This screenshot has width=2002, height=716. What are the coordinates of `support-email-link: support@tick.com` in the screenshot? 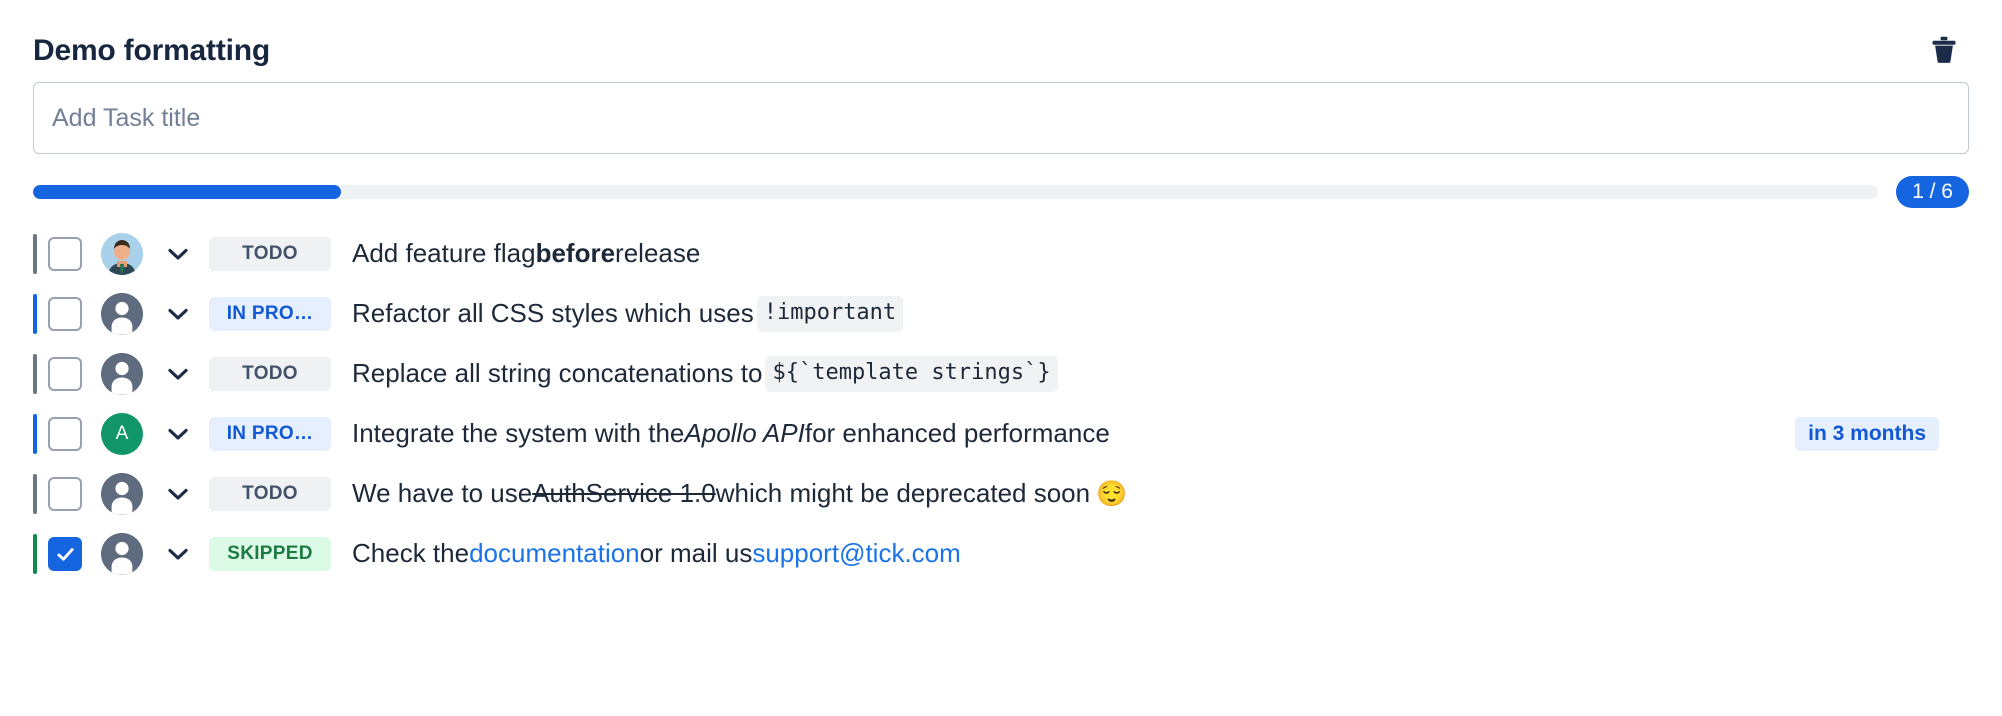 It's located at (856, 553).